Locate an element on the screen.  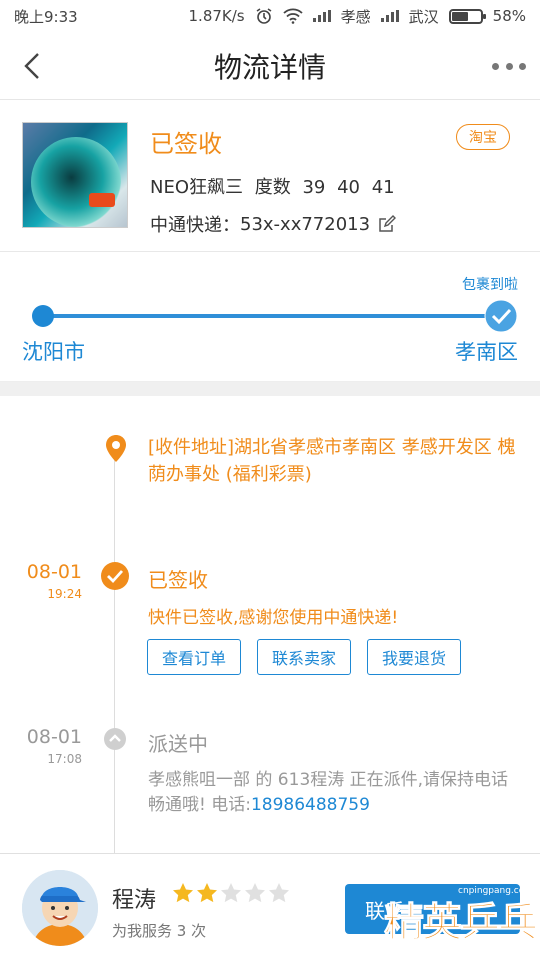
order-actions: 查看订单 联系卖家 我要退货 is located at coordinates (304, 657).